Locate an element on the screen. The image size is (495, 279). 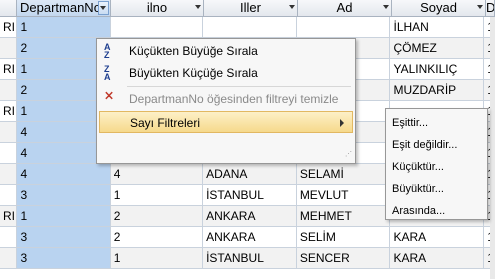
column-header-iller: Iller is located at coordinates (251, 8).